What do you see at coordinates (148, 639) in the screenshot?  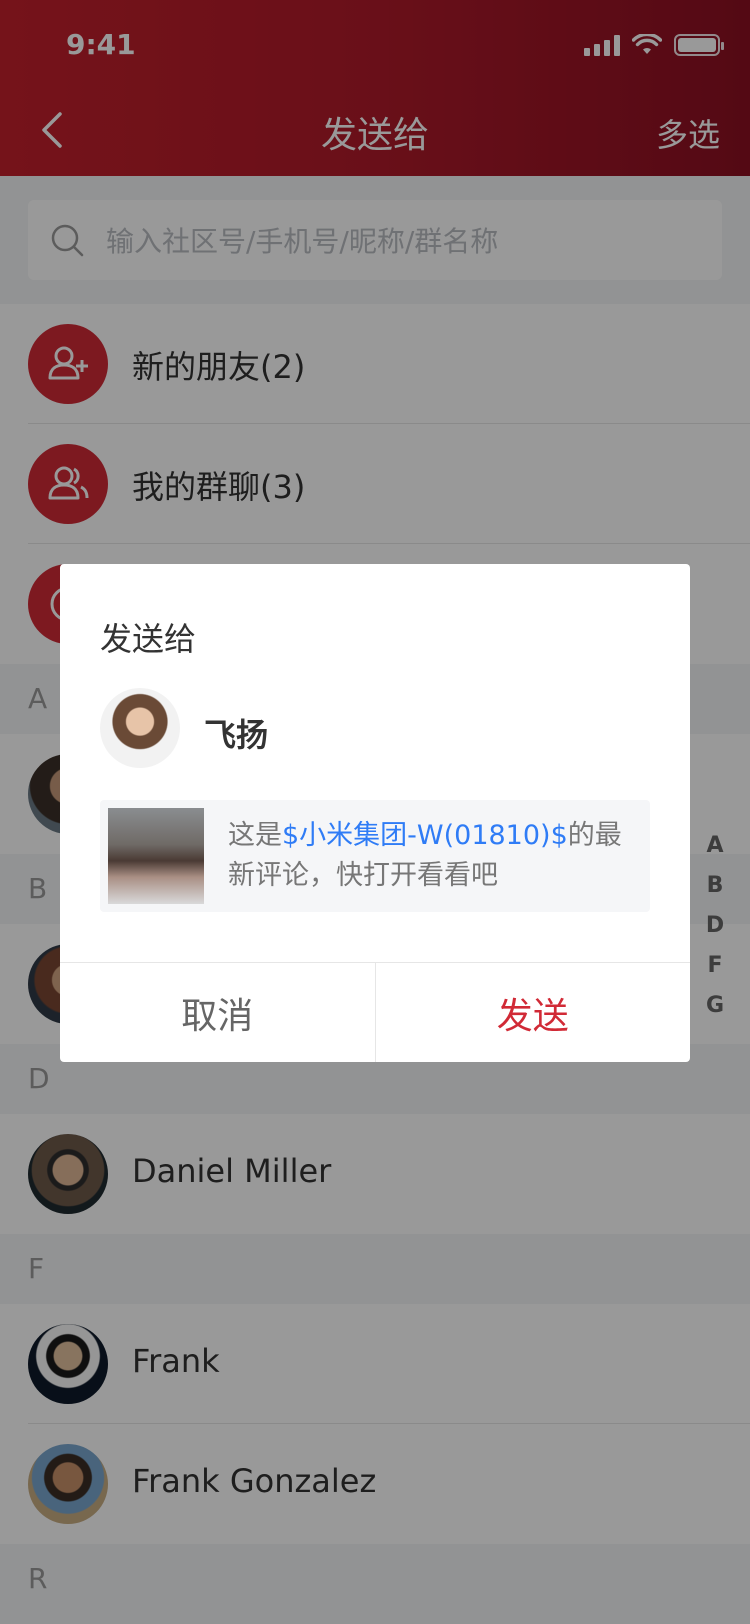 I see `dialog-title: 发送给` at bounding box center [148, 639].